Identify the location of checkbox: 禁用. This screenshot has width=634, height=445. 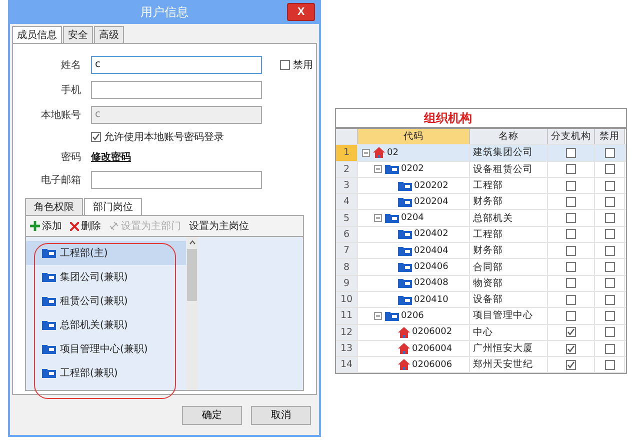
(296, 65).